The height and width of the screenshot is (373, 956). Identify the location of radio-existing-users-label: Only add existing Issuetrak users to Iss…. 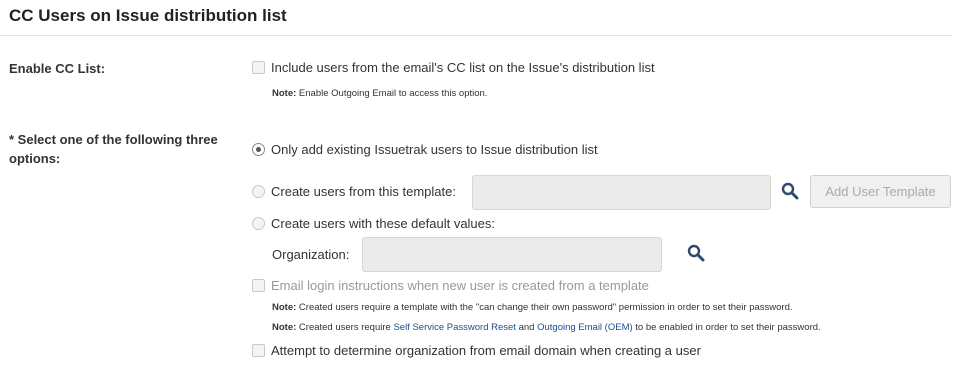
(434, 149).